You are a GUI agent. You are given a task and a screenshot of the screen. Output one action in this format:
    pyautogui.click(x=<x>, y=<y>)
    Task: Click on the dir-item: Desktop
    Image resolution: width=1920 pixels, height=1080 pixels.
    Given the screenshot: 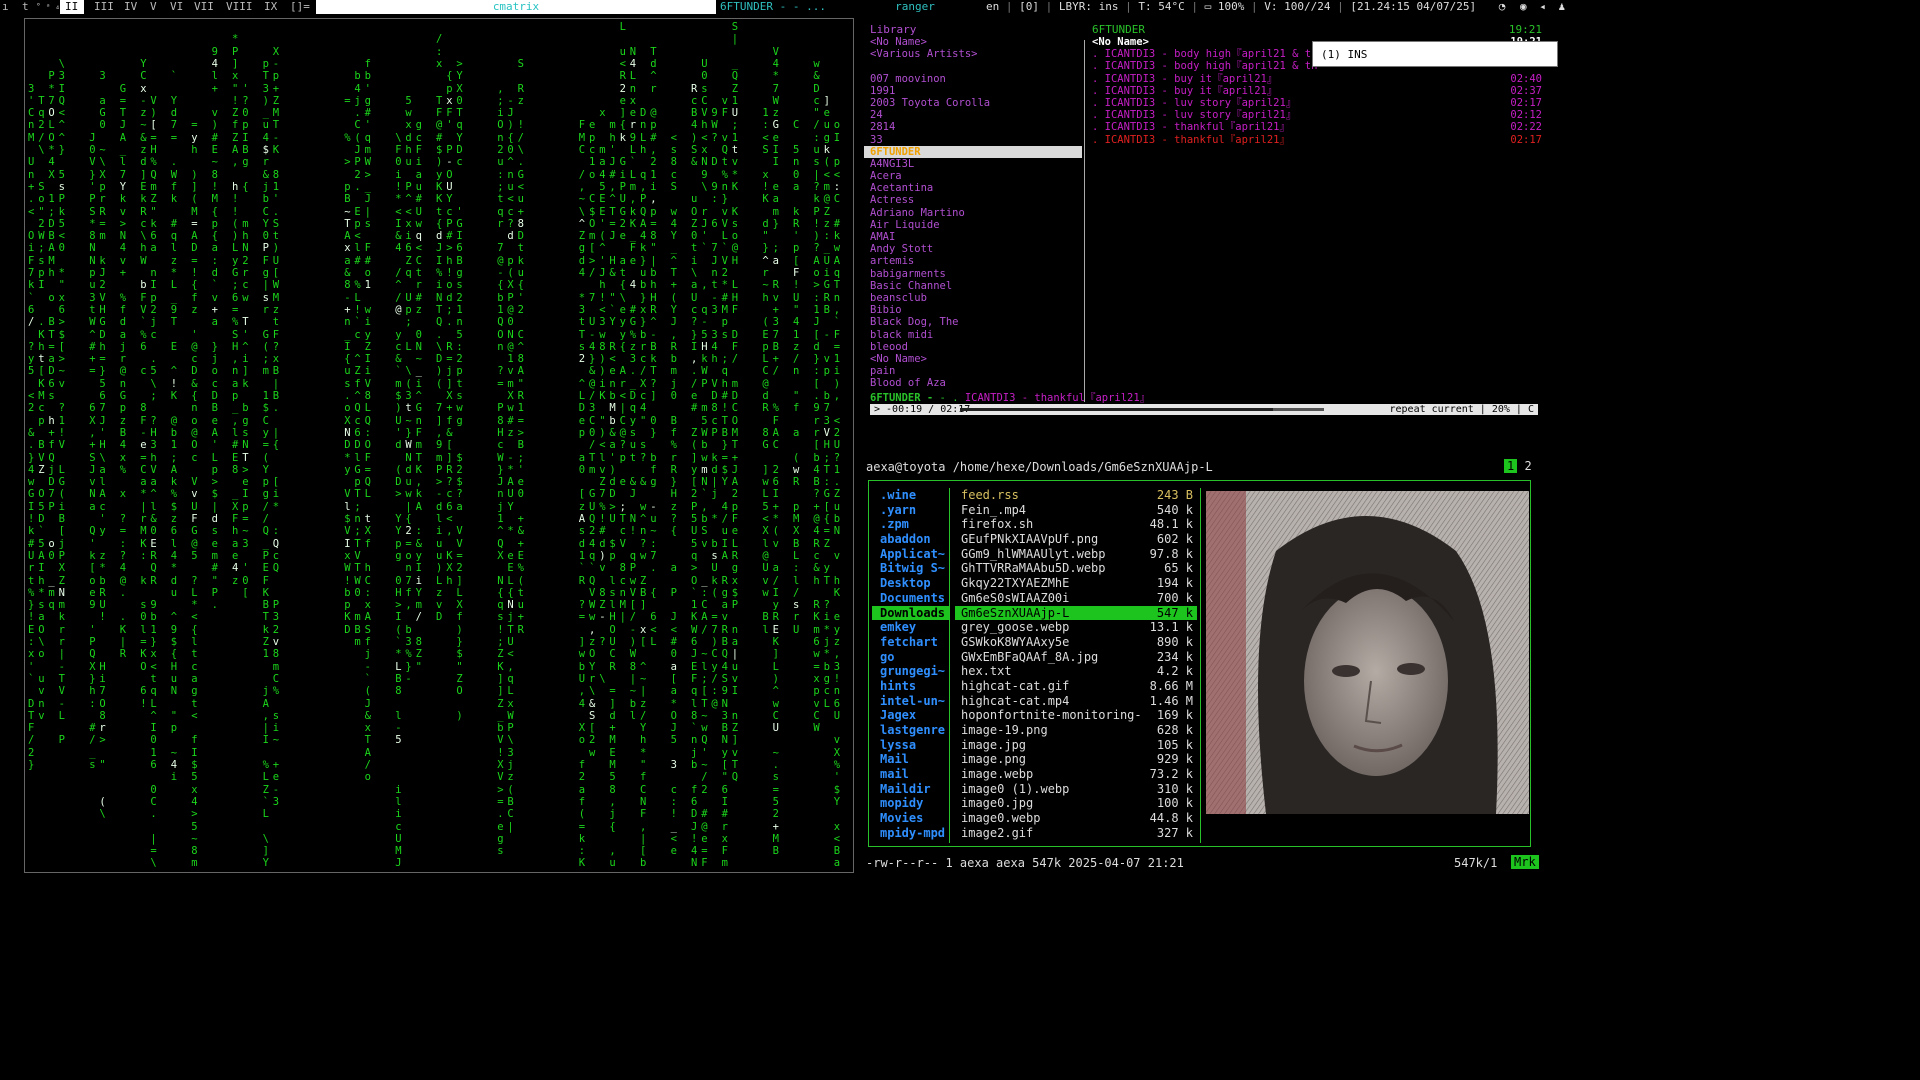 What is the action you would take?
    pyautogui.click(x=910, y=583)
    